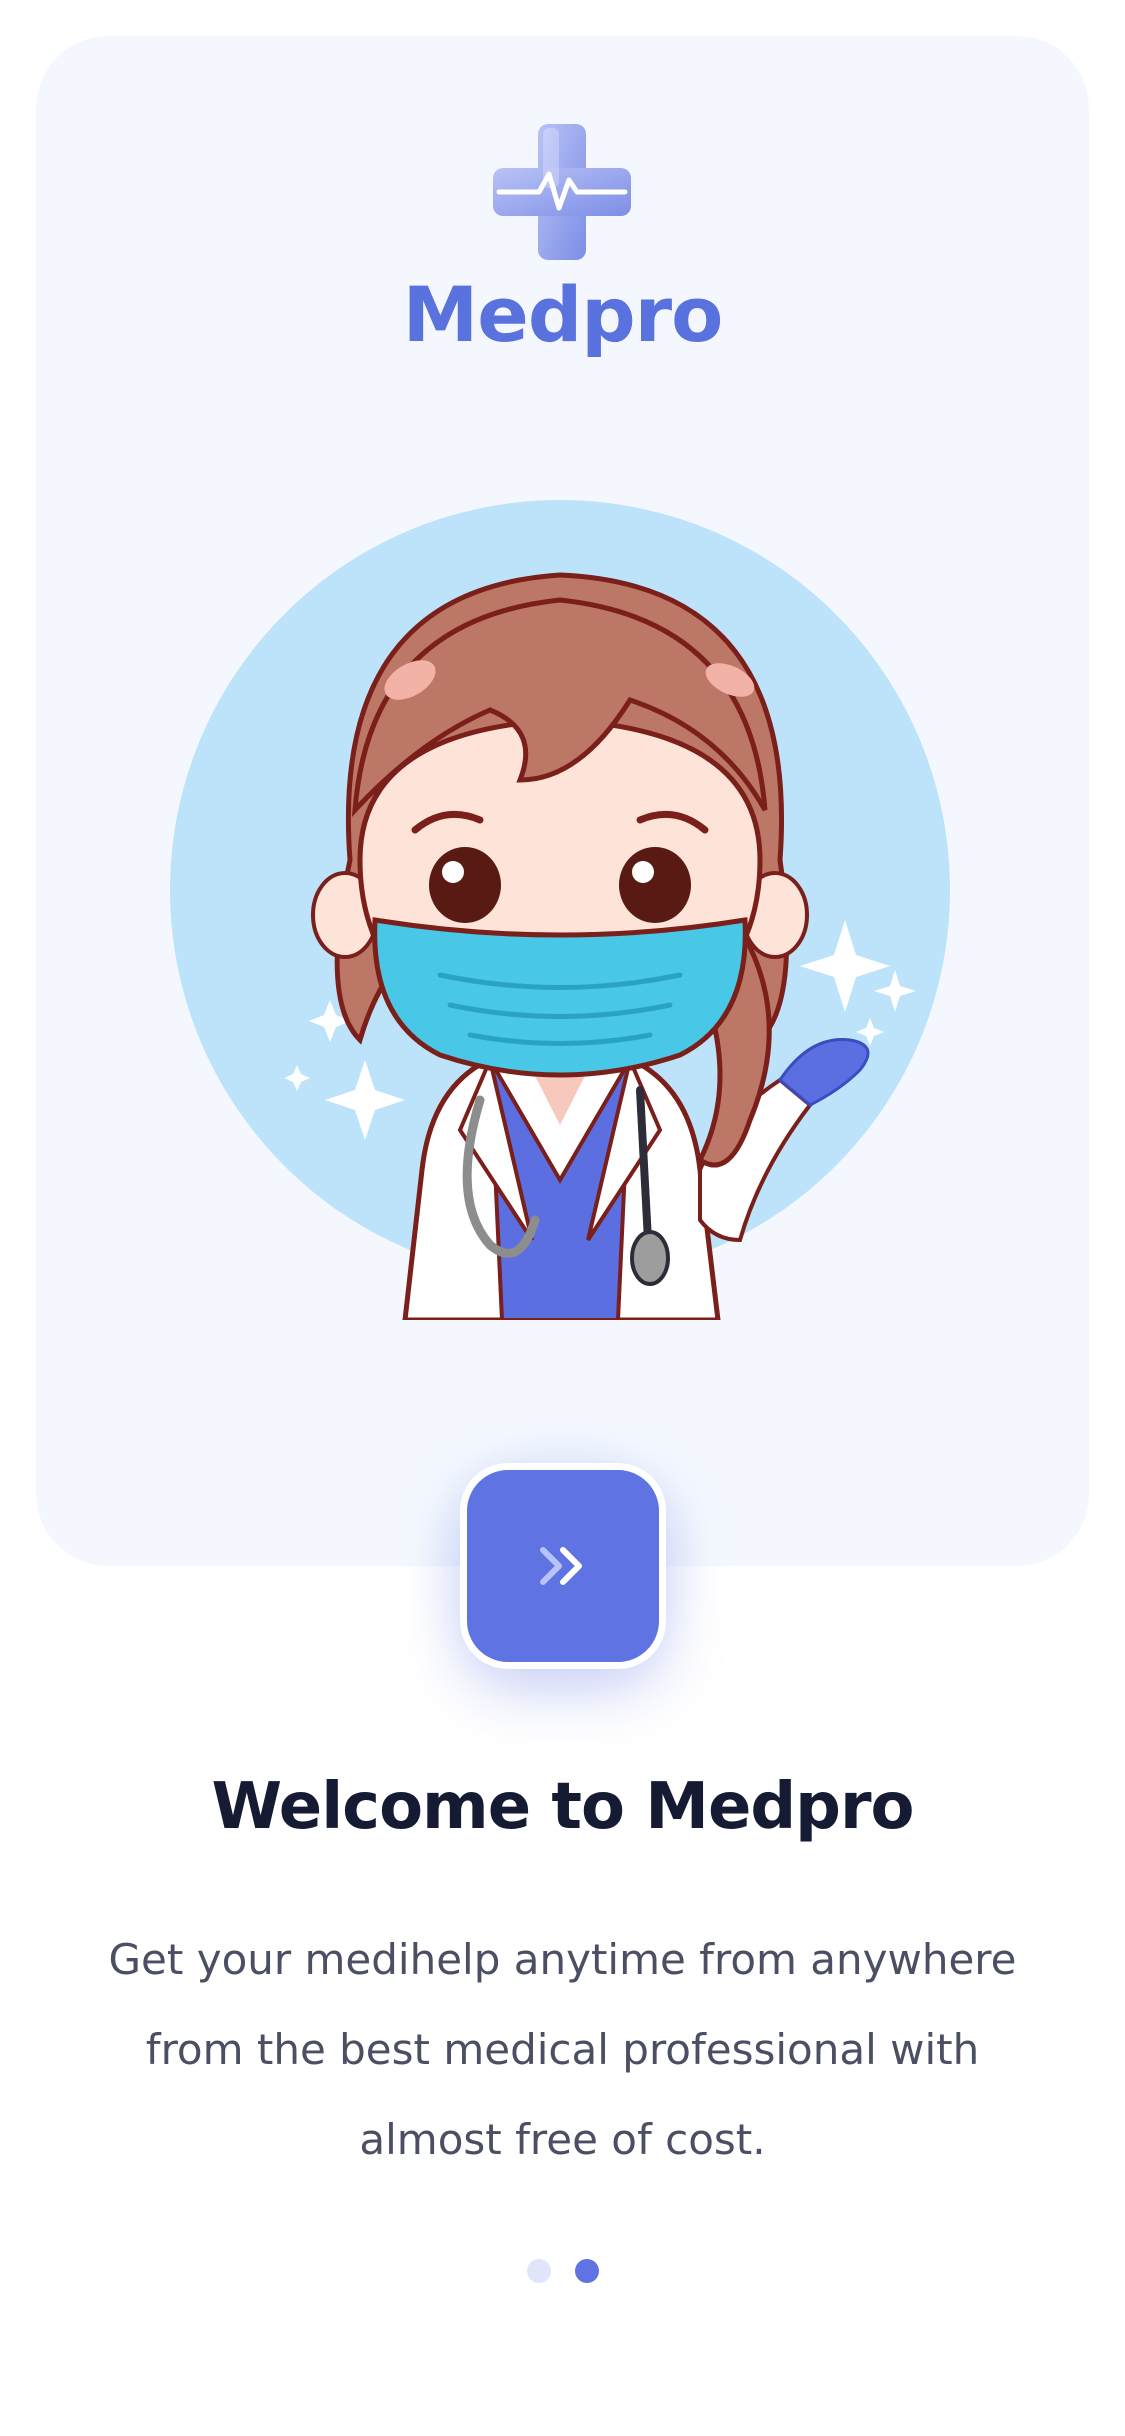 This screenshot has width=1125, height=2436. I want to click on page-dot-2-active, so click(586, 2271).